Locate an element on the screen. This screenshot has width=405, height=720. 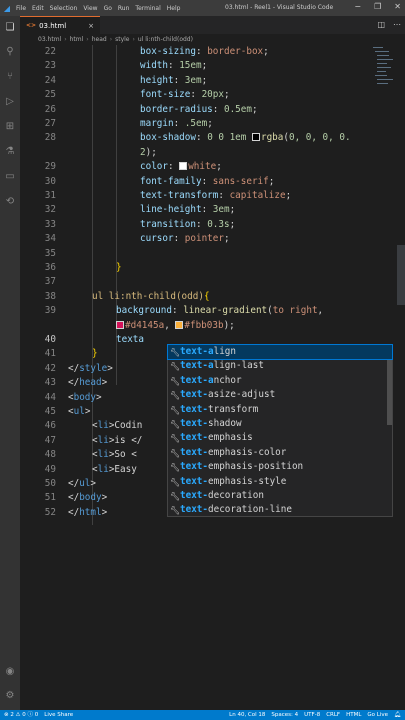
tab-03-html: <> 03.html × is located at coordinates (60, 25).